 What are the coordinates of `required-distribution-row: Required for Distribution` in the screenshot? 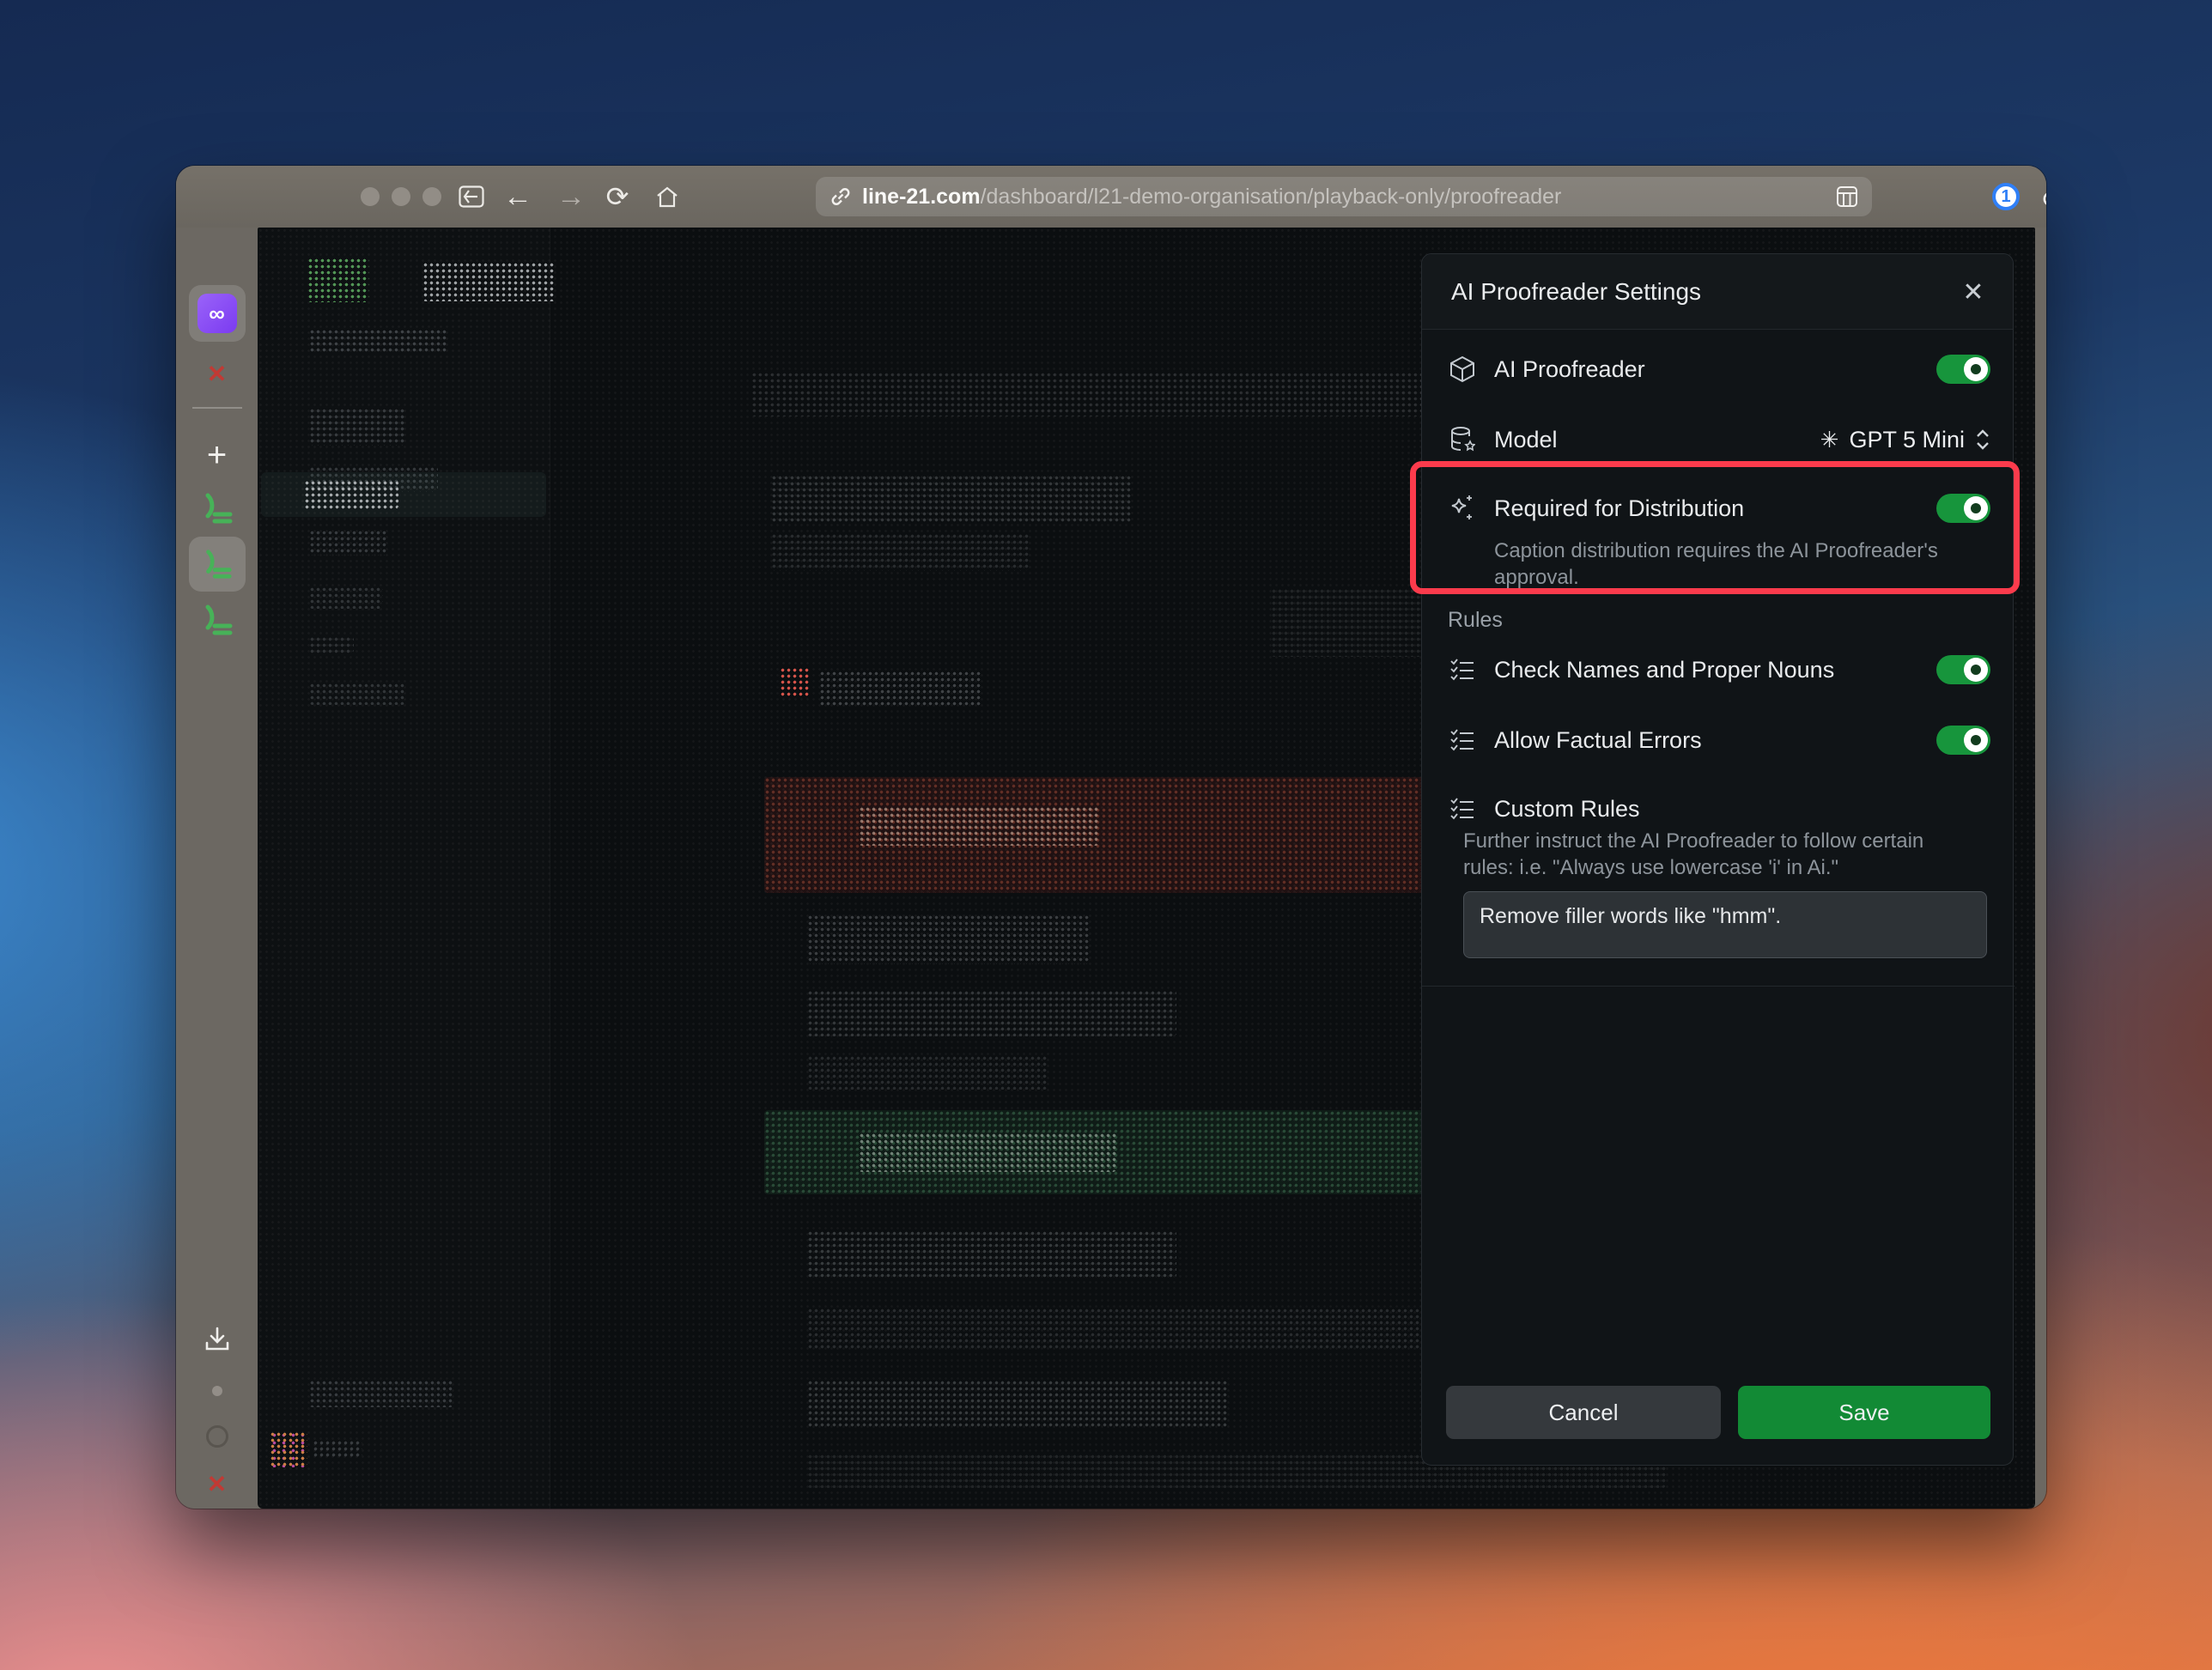 It's located at (1718, 508).